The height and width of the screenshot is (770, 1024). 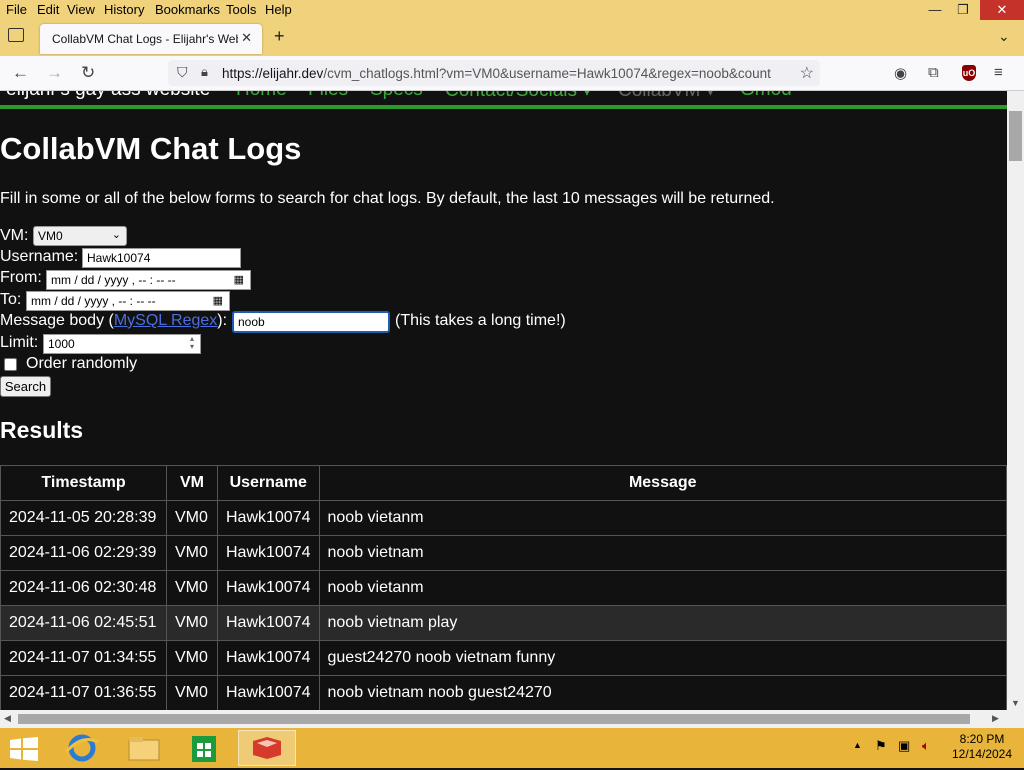 I want to click on limit-input: 1000 ▴ ▾, so click(x=122, y=344).